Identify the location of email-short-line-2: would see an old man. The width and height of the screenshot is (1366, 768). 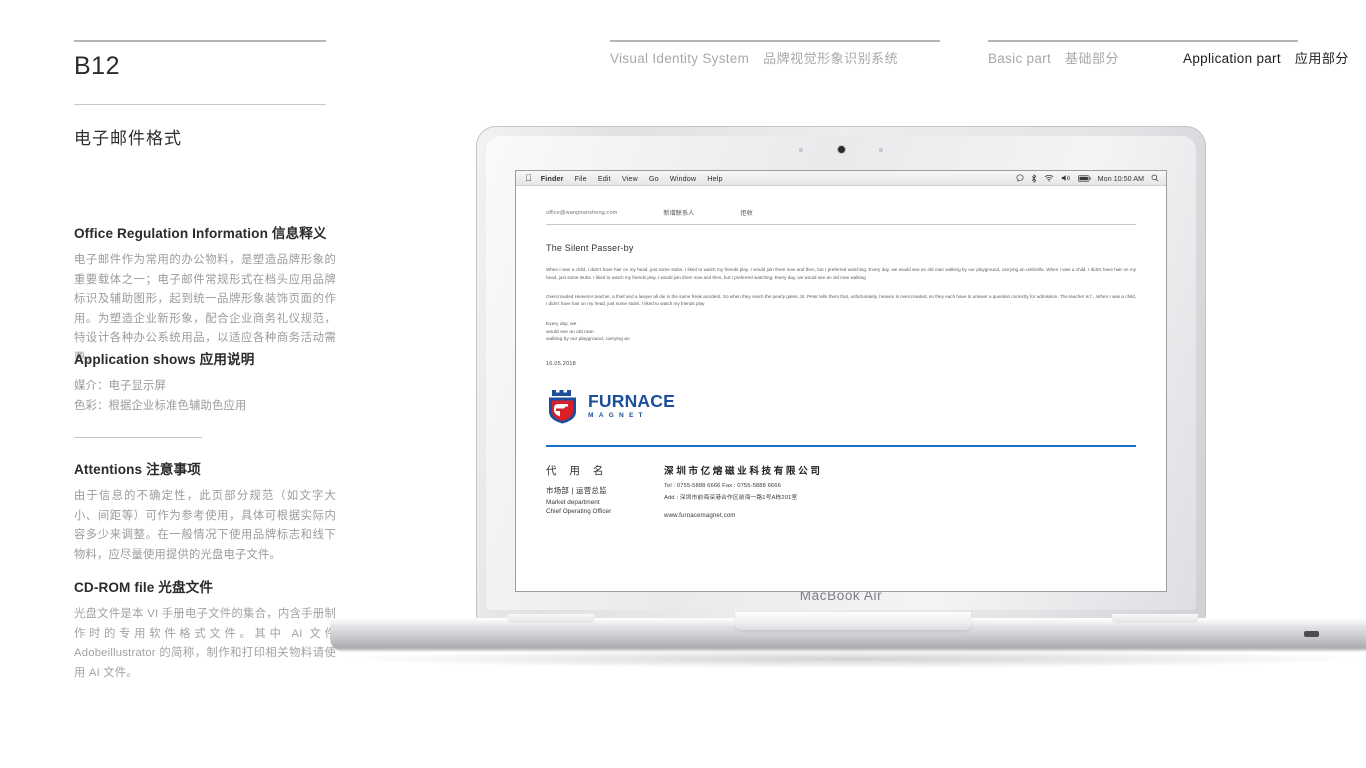
(570, 332).